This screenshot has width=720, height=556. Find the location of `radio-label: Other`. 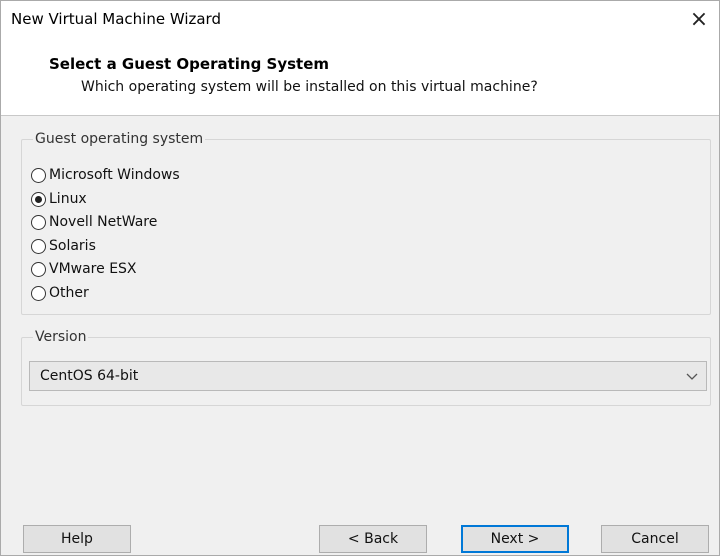

radio-label: Other is located at coordinates (69, 293).